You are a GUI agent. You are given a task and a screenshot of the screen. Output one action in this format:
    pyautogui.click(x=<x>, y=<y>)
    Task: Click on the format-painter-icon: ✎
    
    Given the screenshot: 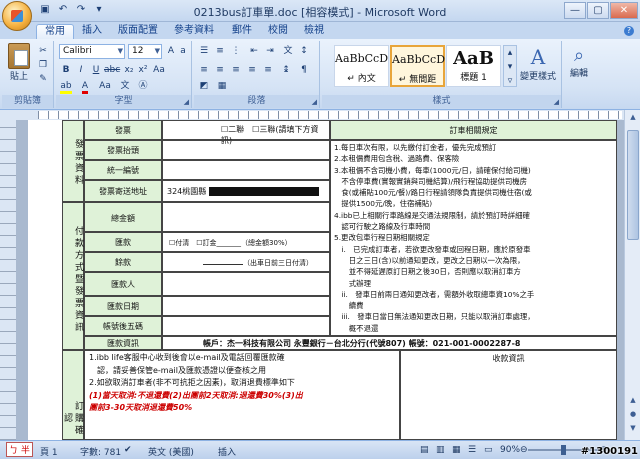 What is the action you would take?
    pyautogui.click(x=43, y=79)
    